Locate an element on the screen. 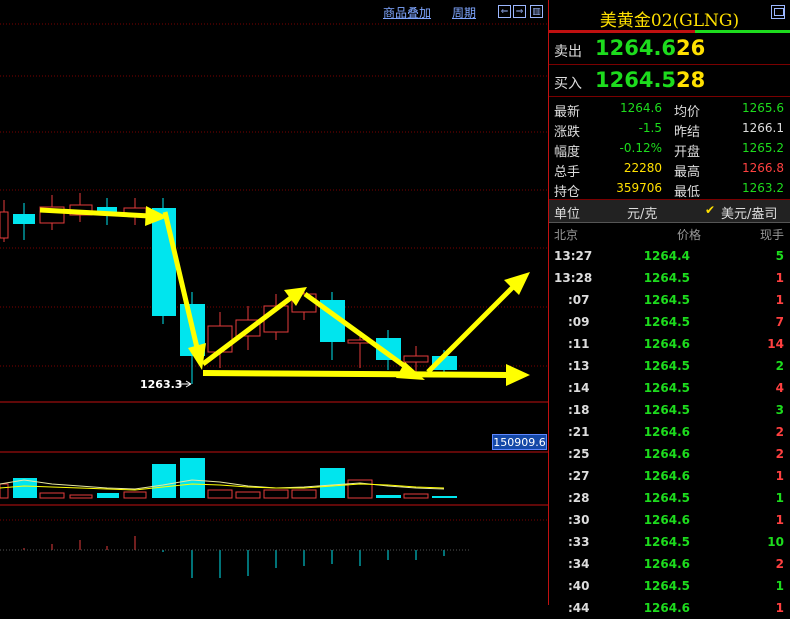  move-left-icon: ⇐ is located at coordinates (504, 11).